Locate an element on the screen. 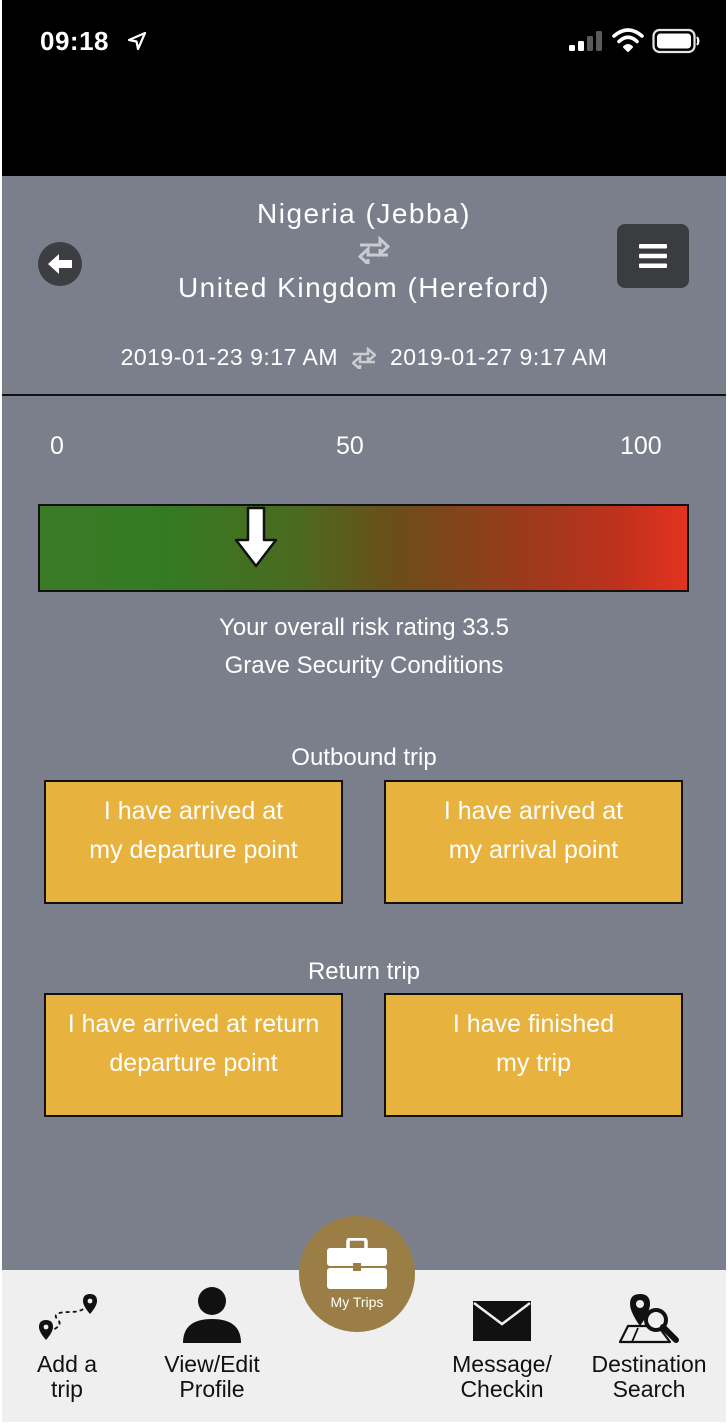 The height and width of the screenshot is (1424, 728). tab-label-line: Profile is located at coordinates (212, 1389).